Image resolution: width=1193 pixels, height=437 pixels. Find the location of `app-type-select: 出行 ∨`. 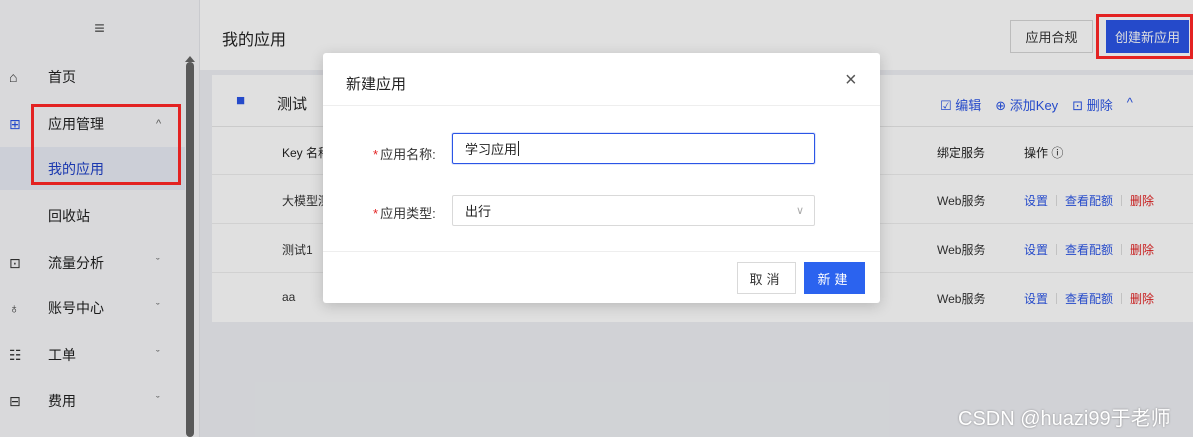

app-type-select: 出行 ∨ is located at coordinates (633, 210).